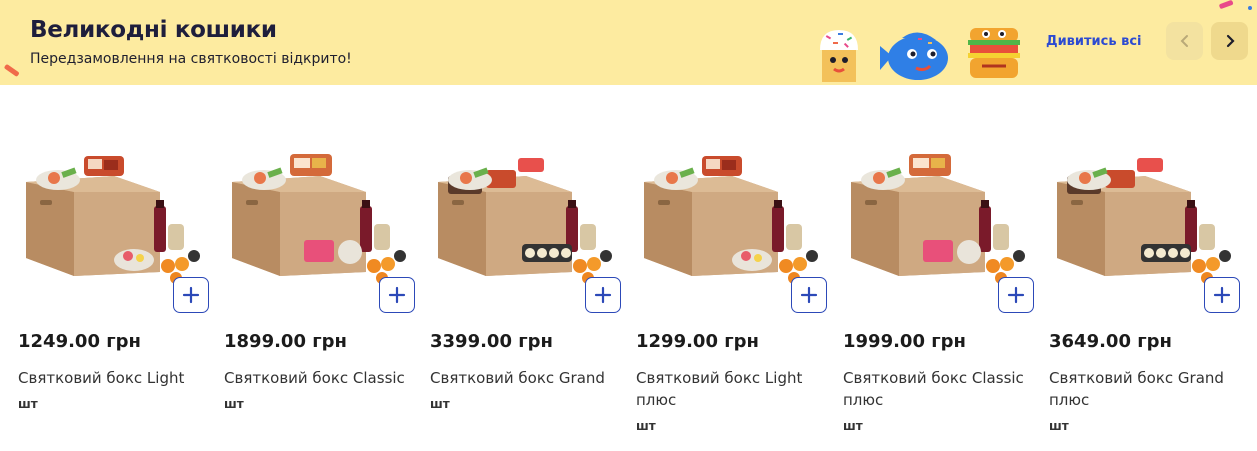 The image size is (1257, 451). I want to click on sandwich-mascot-icon, so click(994, 53).